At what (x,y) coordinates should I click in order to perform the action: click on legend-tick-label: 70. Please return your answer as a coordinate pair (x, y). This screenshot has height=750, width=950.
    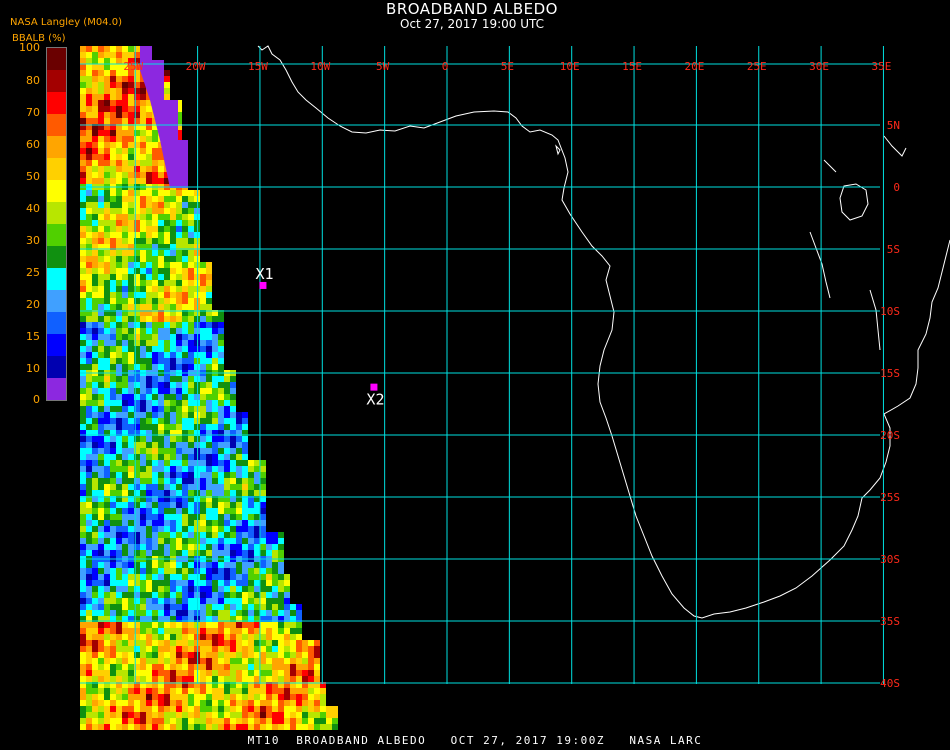
    Looking at the image, I should click on (33, 112).